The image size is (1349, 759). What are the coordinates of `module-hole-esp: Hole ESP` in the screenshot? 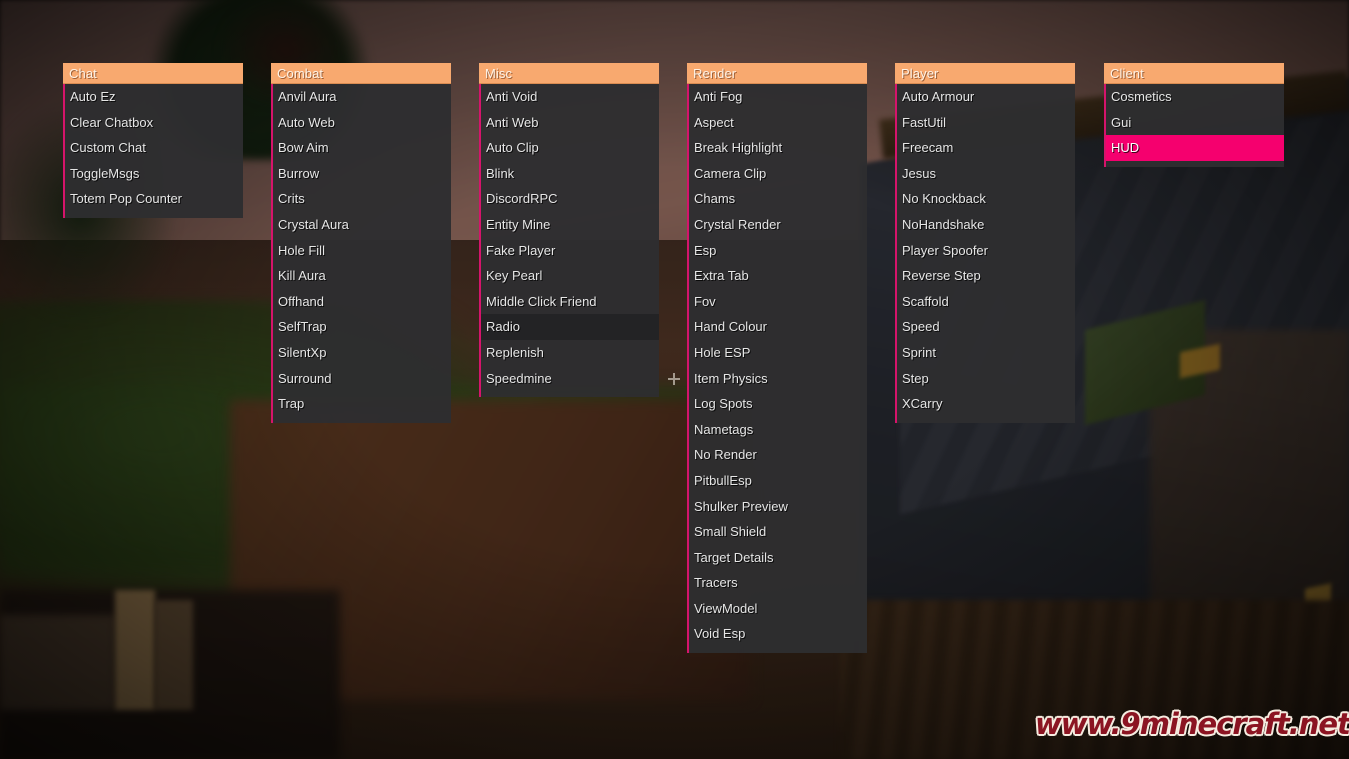 It's located at (778, 353).